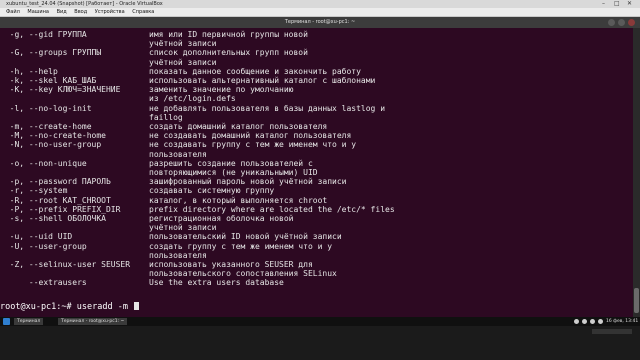  Describe the element at coordinates (60, 209) in the screenshot. I see `option-flag: -P, --prefix PREFIX_DIR` at that location.